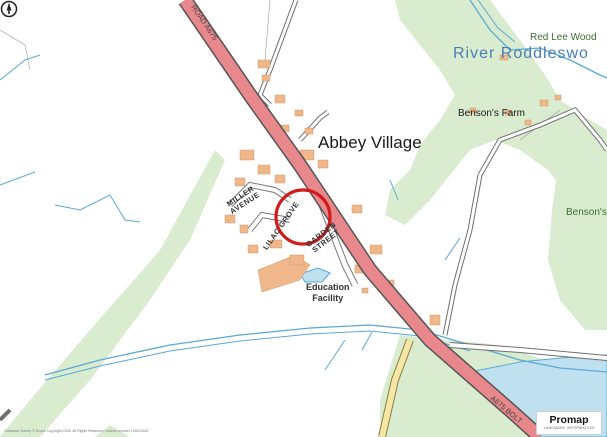 This screenshot has width=607, height=437. What do you see at coordinates (6, 415) in the screenshot?
I see `west-track` at bounding box center [6, 415].